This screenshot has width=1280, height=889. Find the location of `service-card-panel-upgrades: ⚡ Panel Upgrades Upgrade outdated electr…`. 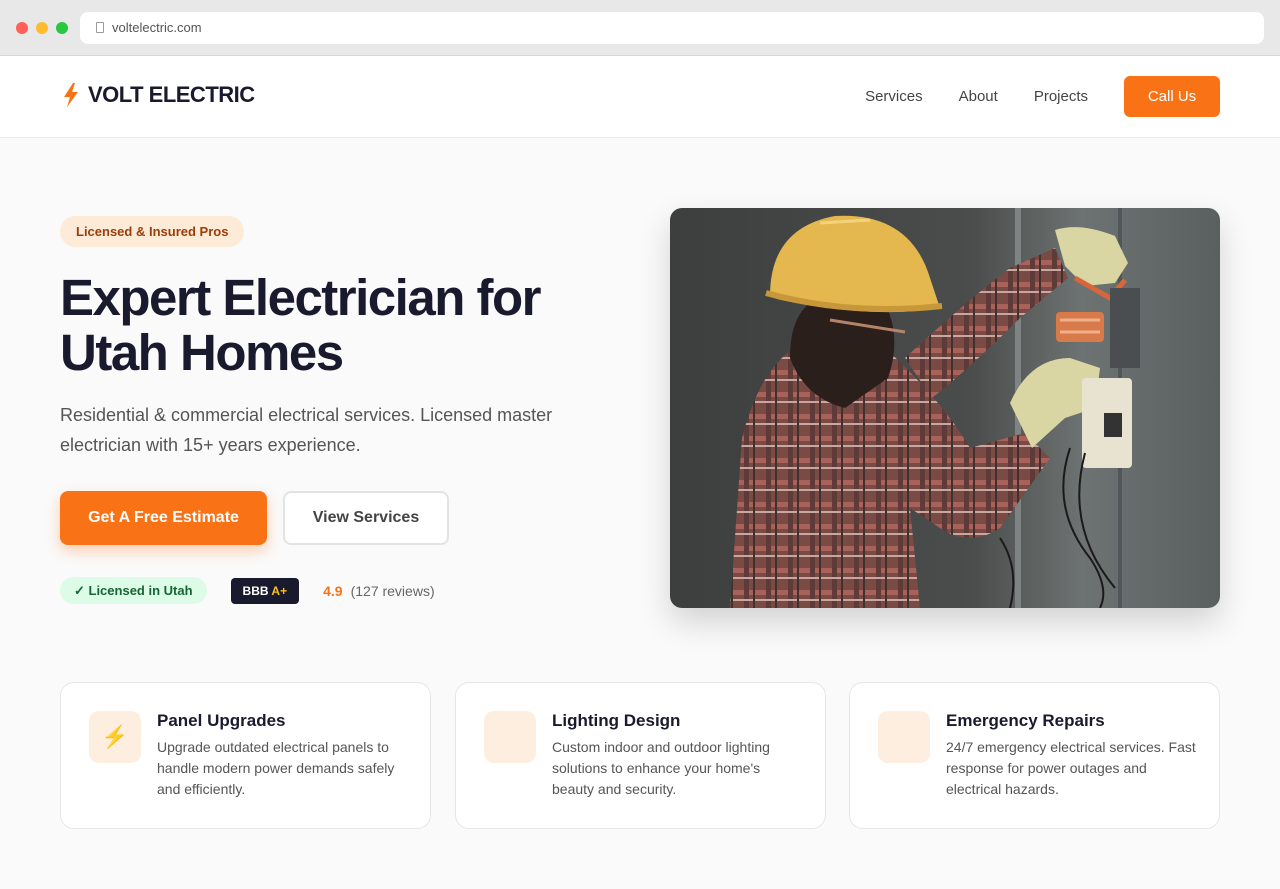

service-card-panel-upgrades: ⚡ Panel Upgrades Upgrade outdated electr… is located at coordinates (245, 755).